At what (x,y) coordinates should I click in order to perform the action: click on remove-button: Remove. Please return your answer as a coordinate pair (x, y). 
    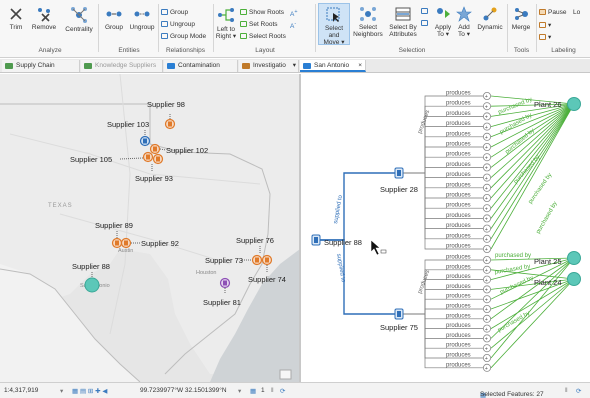
    Looking at the image, I should click on (44, 18).